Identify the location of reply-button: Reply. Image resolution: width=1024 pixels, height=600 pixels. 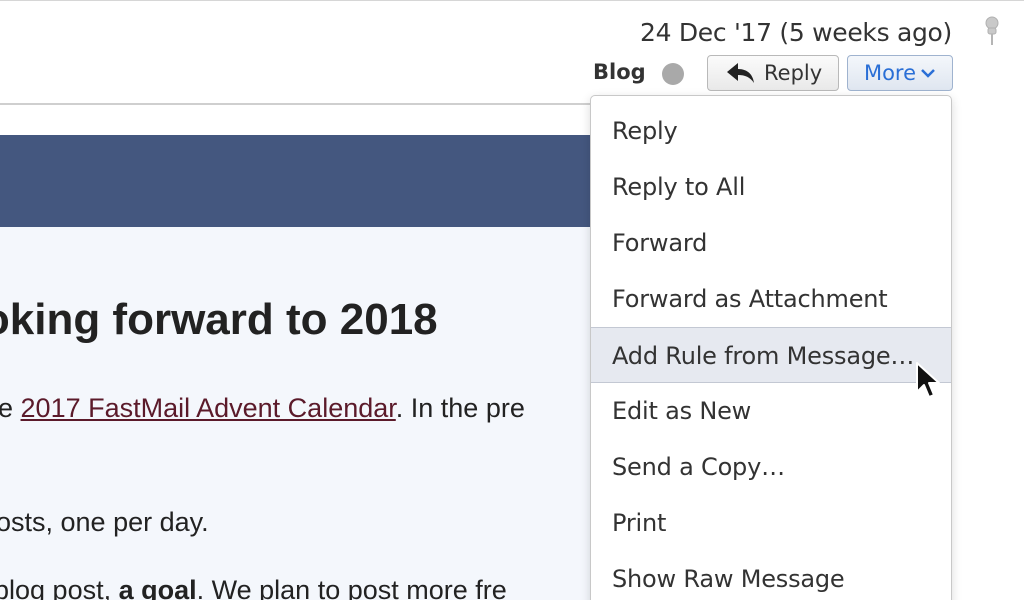
(773, 73).